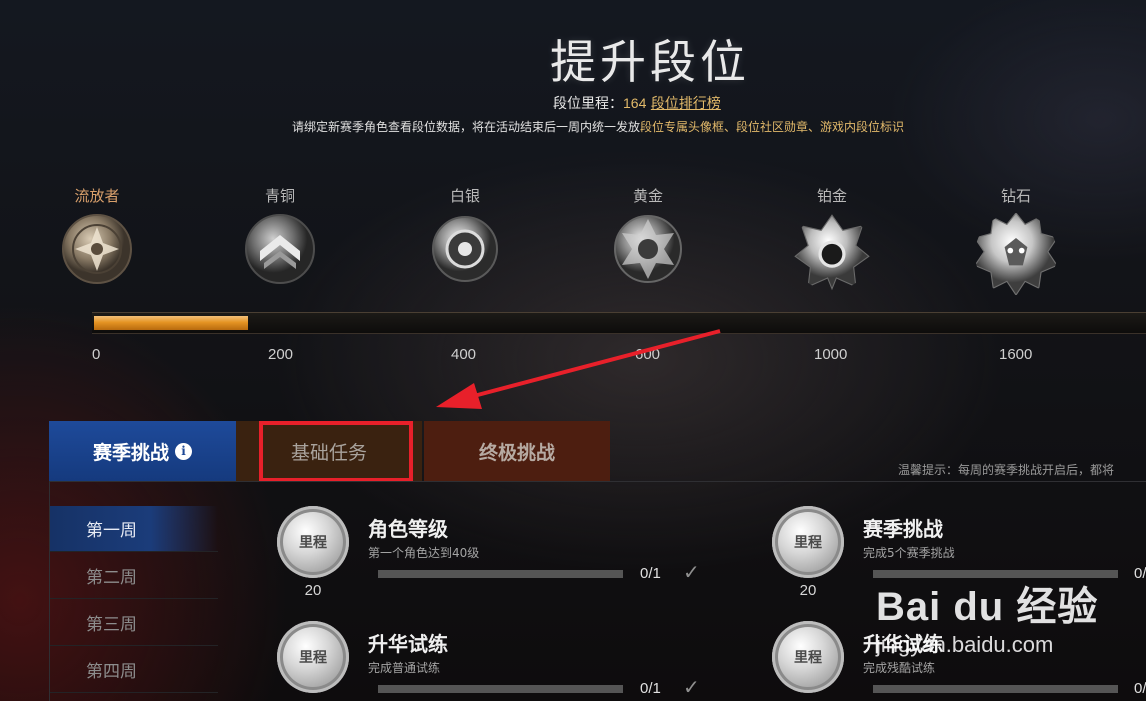  What do you see at coordinates (183, 451) in the screenshot?
I see `info-icon: i` at bounding box center [183, 451].